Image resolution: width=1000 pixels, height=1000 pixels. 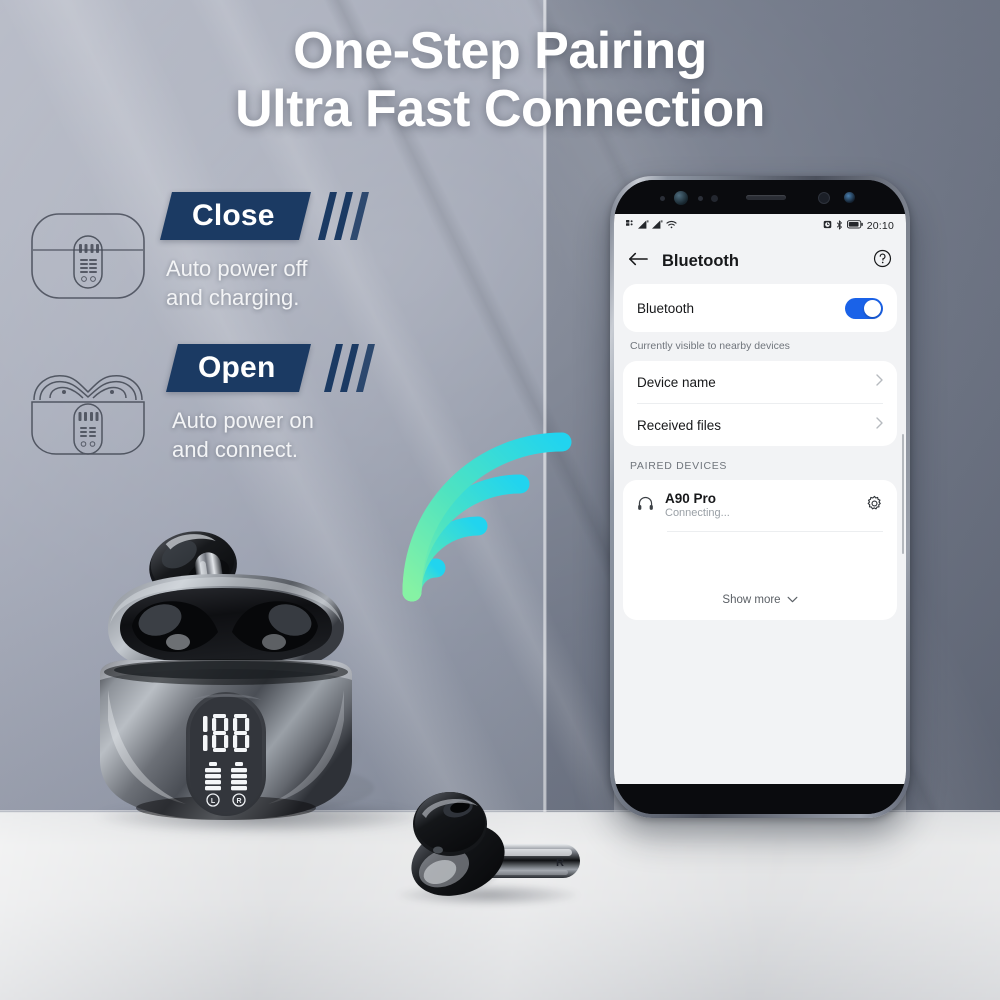 What do you see at coordinates (827, 226) in the screenshot?
I see `alarm-icon` at bounding box center [827, 226].